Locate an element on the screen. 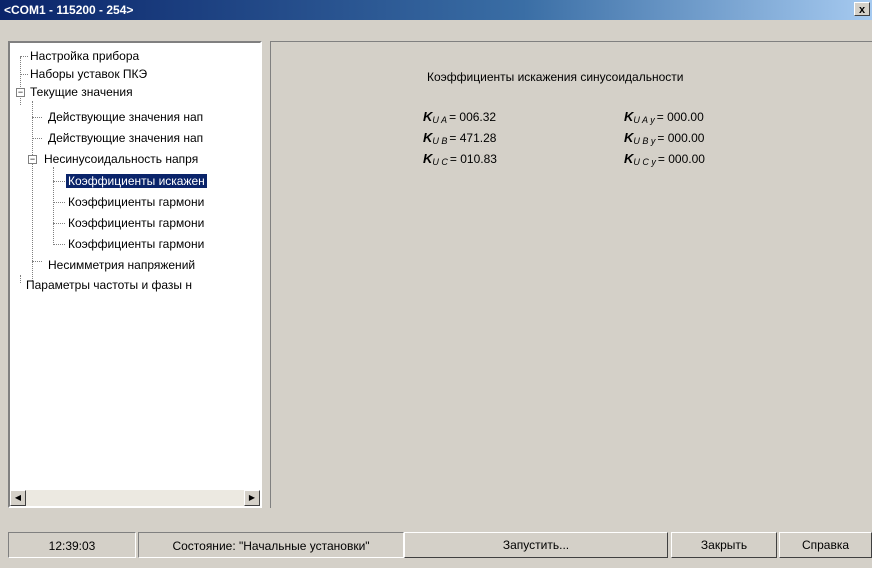 The height and width of the screenshot is (568, 872). tree-item-voltage-unbalance: Несимметрия напряжений is located at coordinates (121, 265).